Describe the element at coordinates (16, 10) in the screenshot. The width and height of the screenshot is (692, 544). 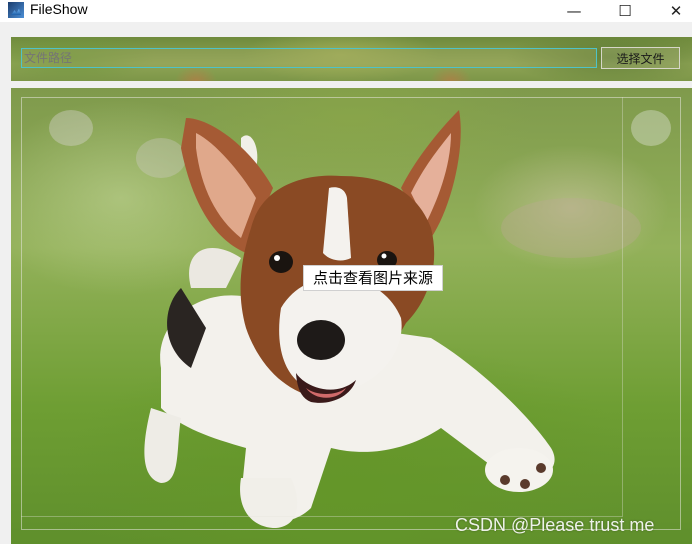
I see `app-icon` at that location.